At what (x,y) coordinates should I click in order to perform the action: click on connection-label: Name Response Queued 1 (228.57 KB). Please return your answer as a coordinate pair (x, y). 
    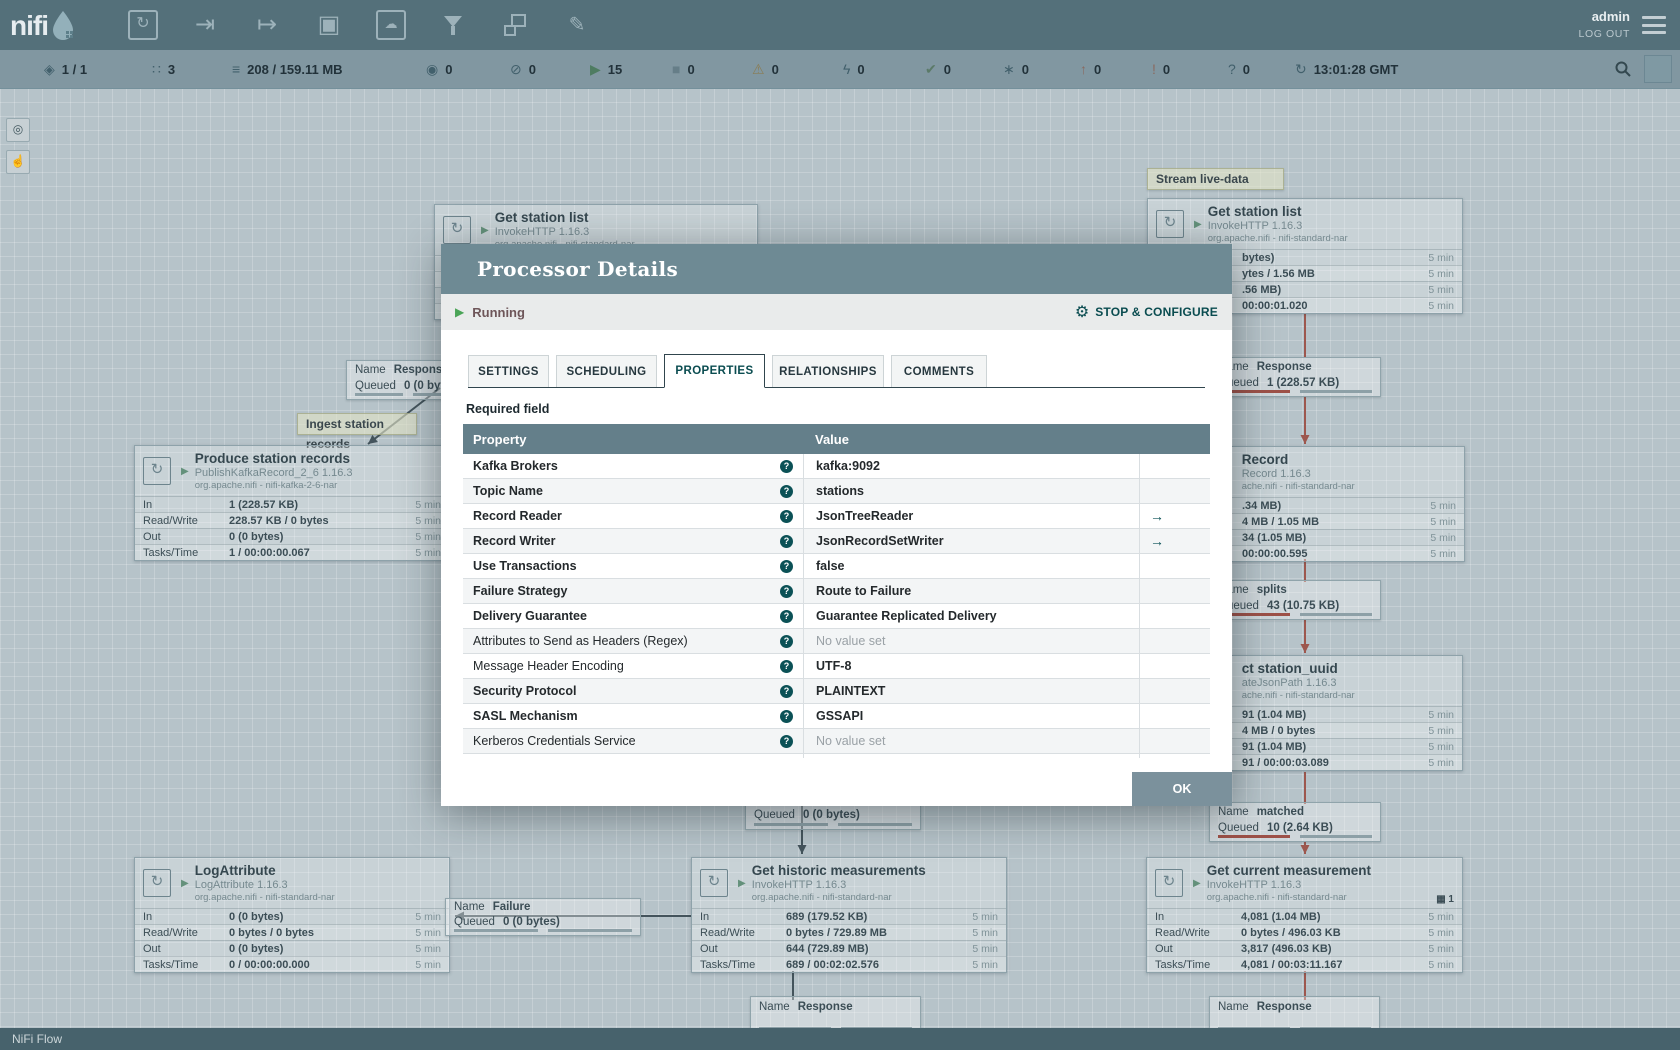
    Looking at the image, I should click on (1295, 377).